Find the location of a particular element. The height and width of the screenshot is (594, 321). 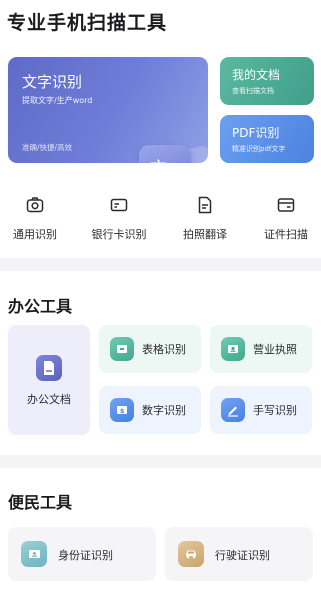

quick-action-label: 证件扫描 is located at coordinates (286, 234).